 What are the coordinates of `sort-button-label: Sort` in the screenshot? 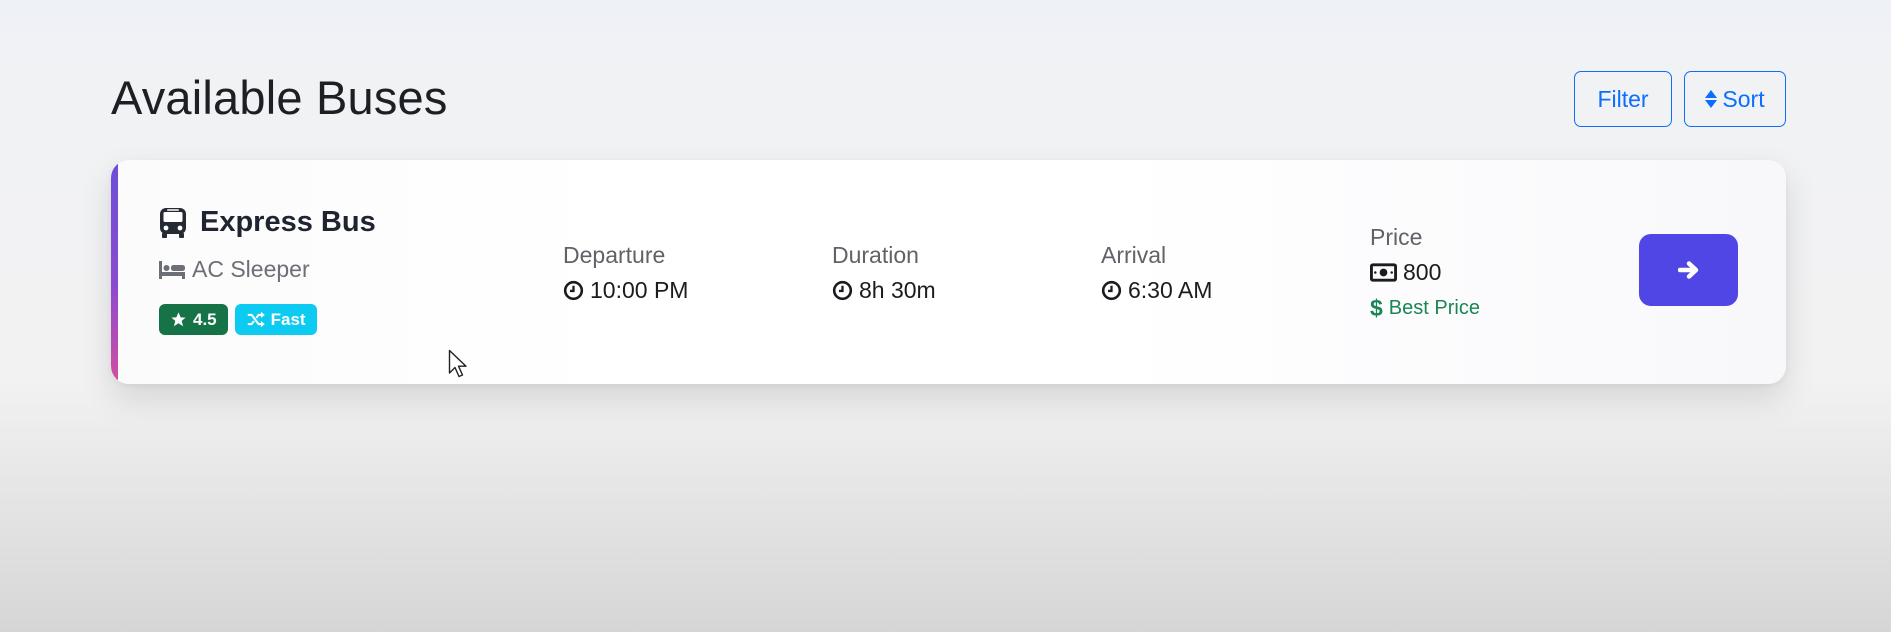 It's located at (1743, 98).